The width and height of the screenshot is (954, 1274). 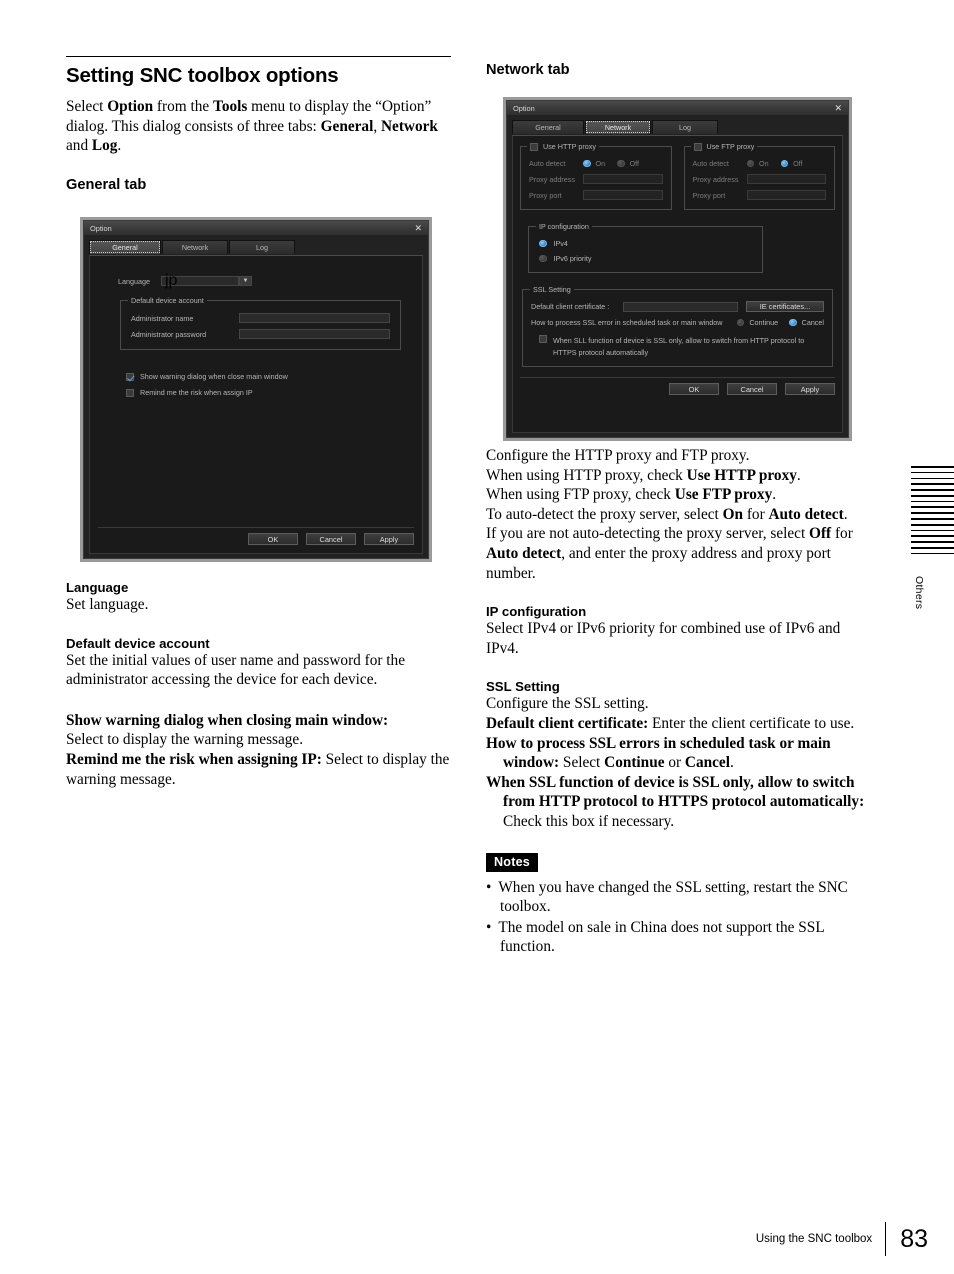 What do you see at coordinates (764, 163) in the screenshot?
I see `ftp-auto-detect-on-label: On` at bounding box center [764, 163].